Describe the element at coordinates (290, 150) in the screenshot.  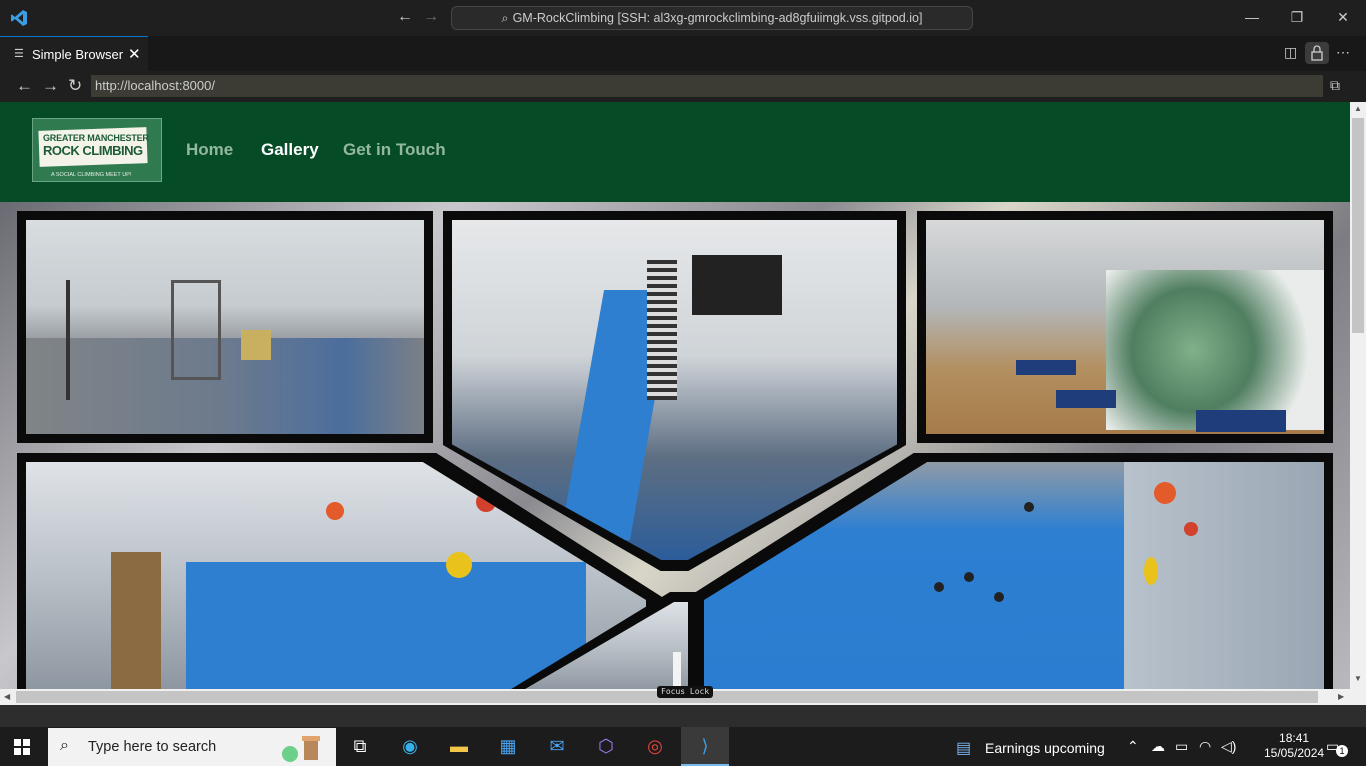
I see `nav-gallery: Gallery` at that location.